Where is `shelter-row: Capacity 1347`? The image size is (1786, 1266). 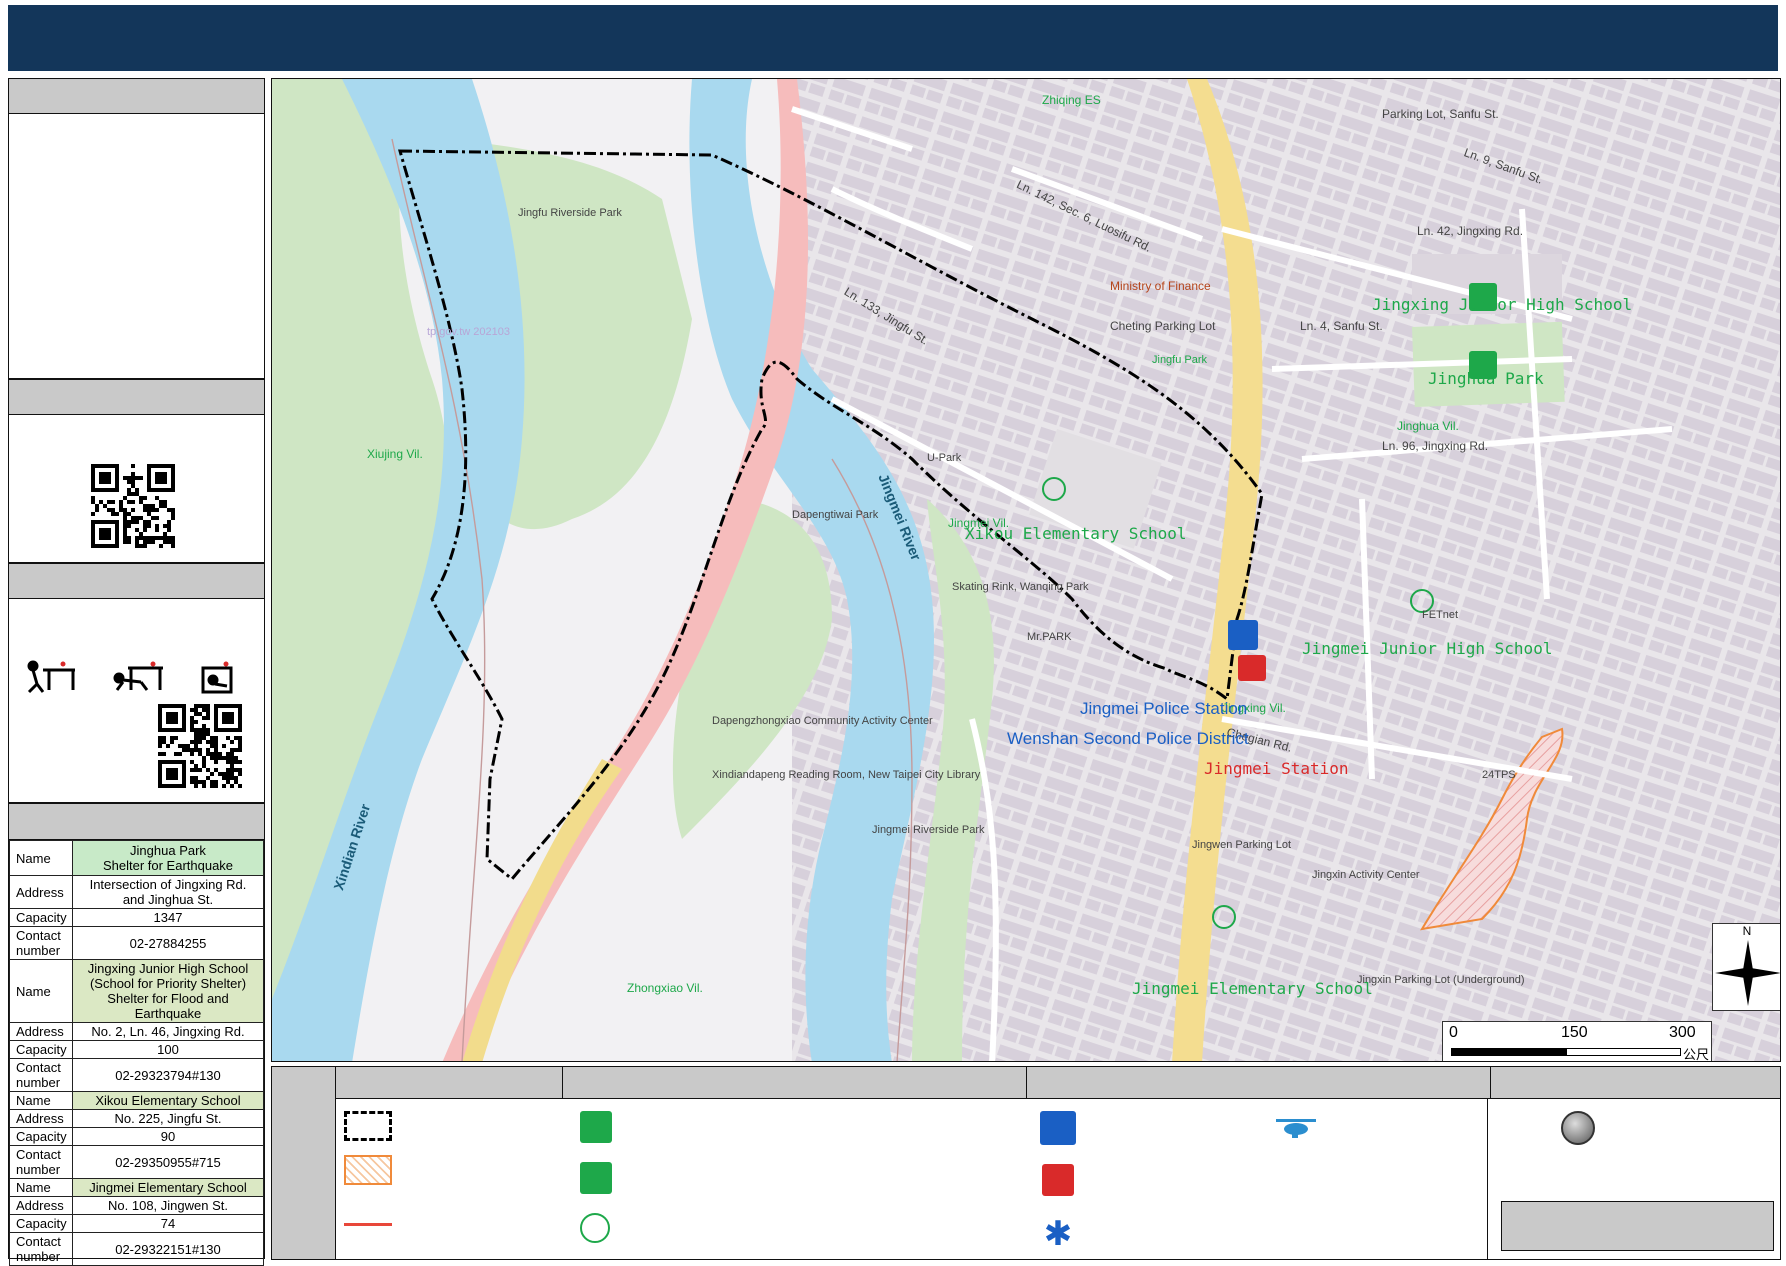
shelter-row: Capacity 1347 is located at coordinates (136, 917).